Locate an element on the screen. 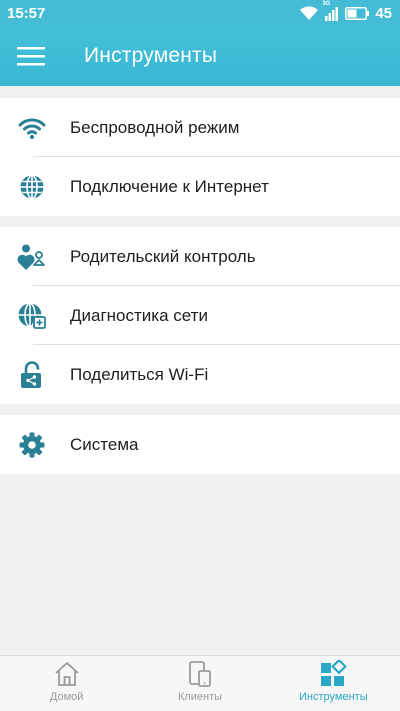 This screenshot has width=400, height=711. menu-item-label: Родительский контроль is located at coordinates (163, 256).